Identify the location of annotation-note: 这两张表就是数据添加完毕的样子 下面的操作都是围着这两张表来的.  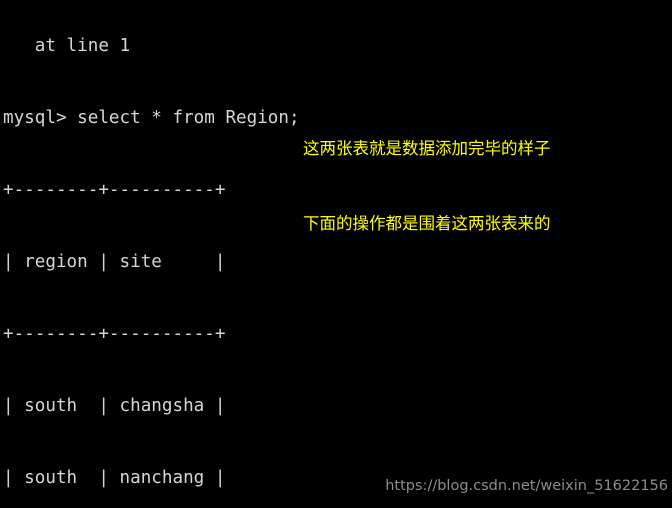
(427, 186).